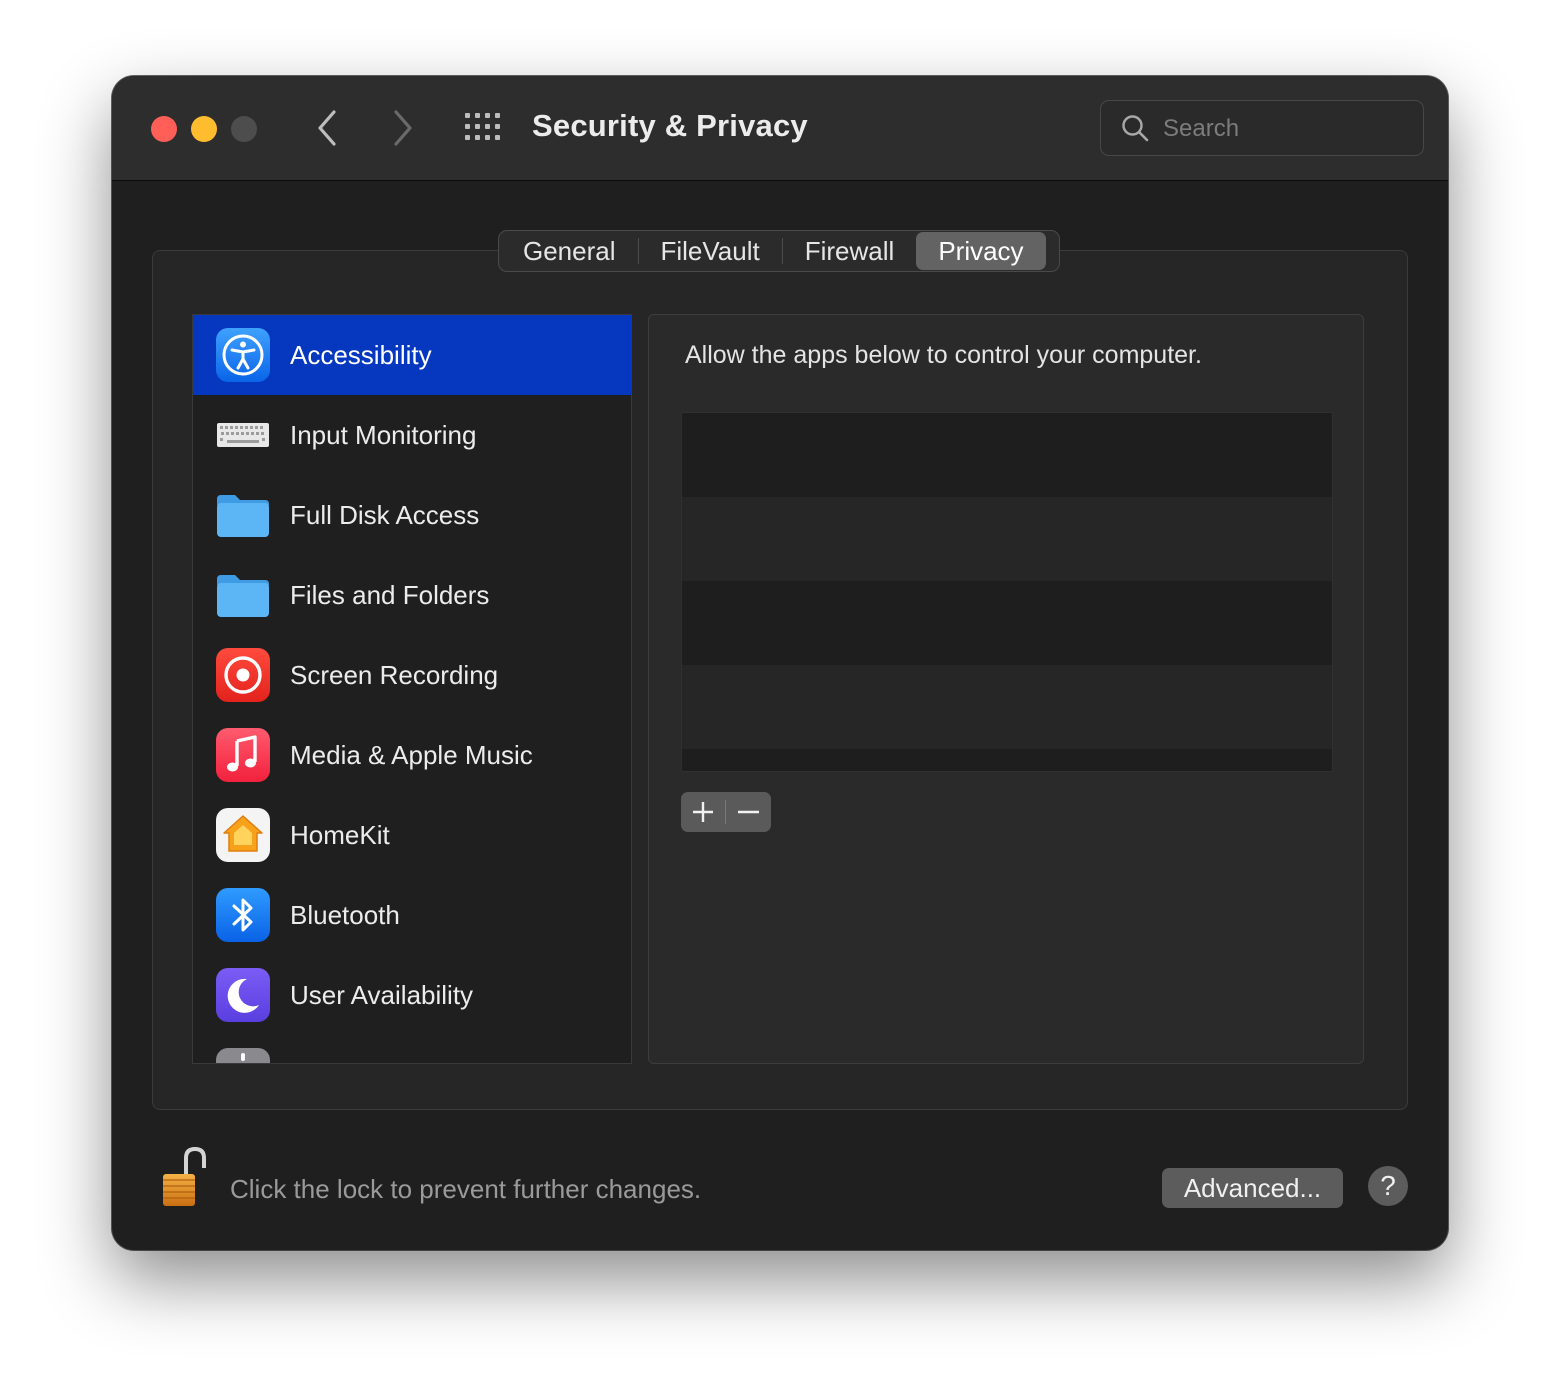 Image resolution: width=1560 pixels, height=1398 pixels. What do you see at coordinates (1288, 129) in the screenshot?
I see `search-input` at bounding box center [1288, 129].